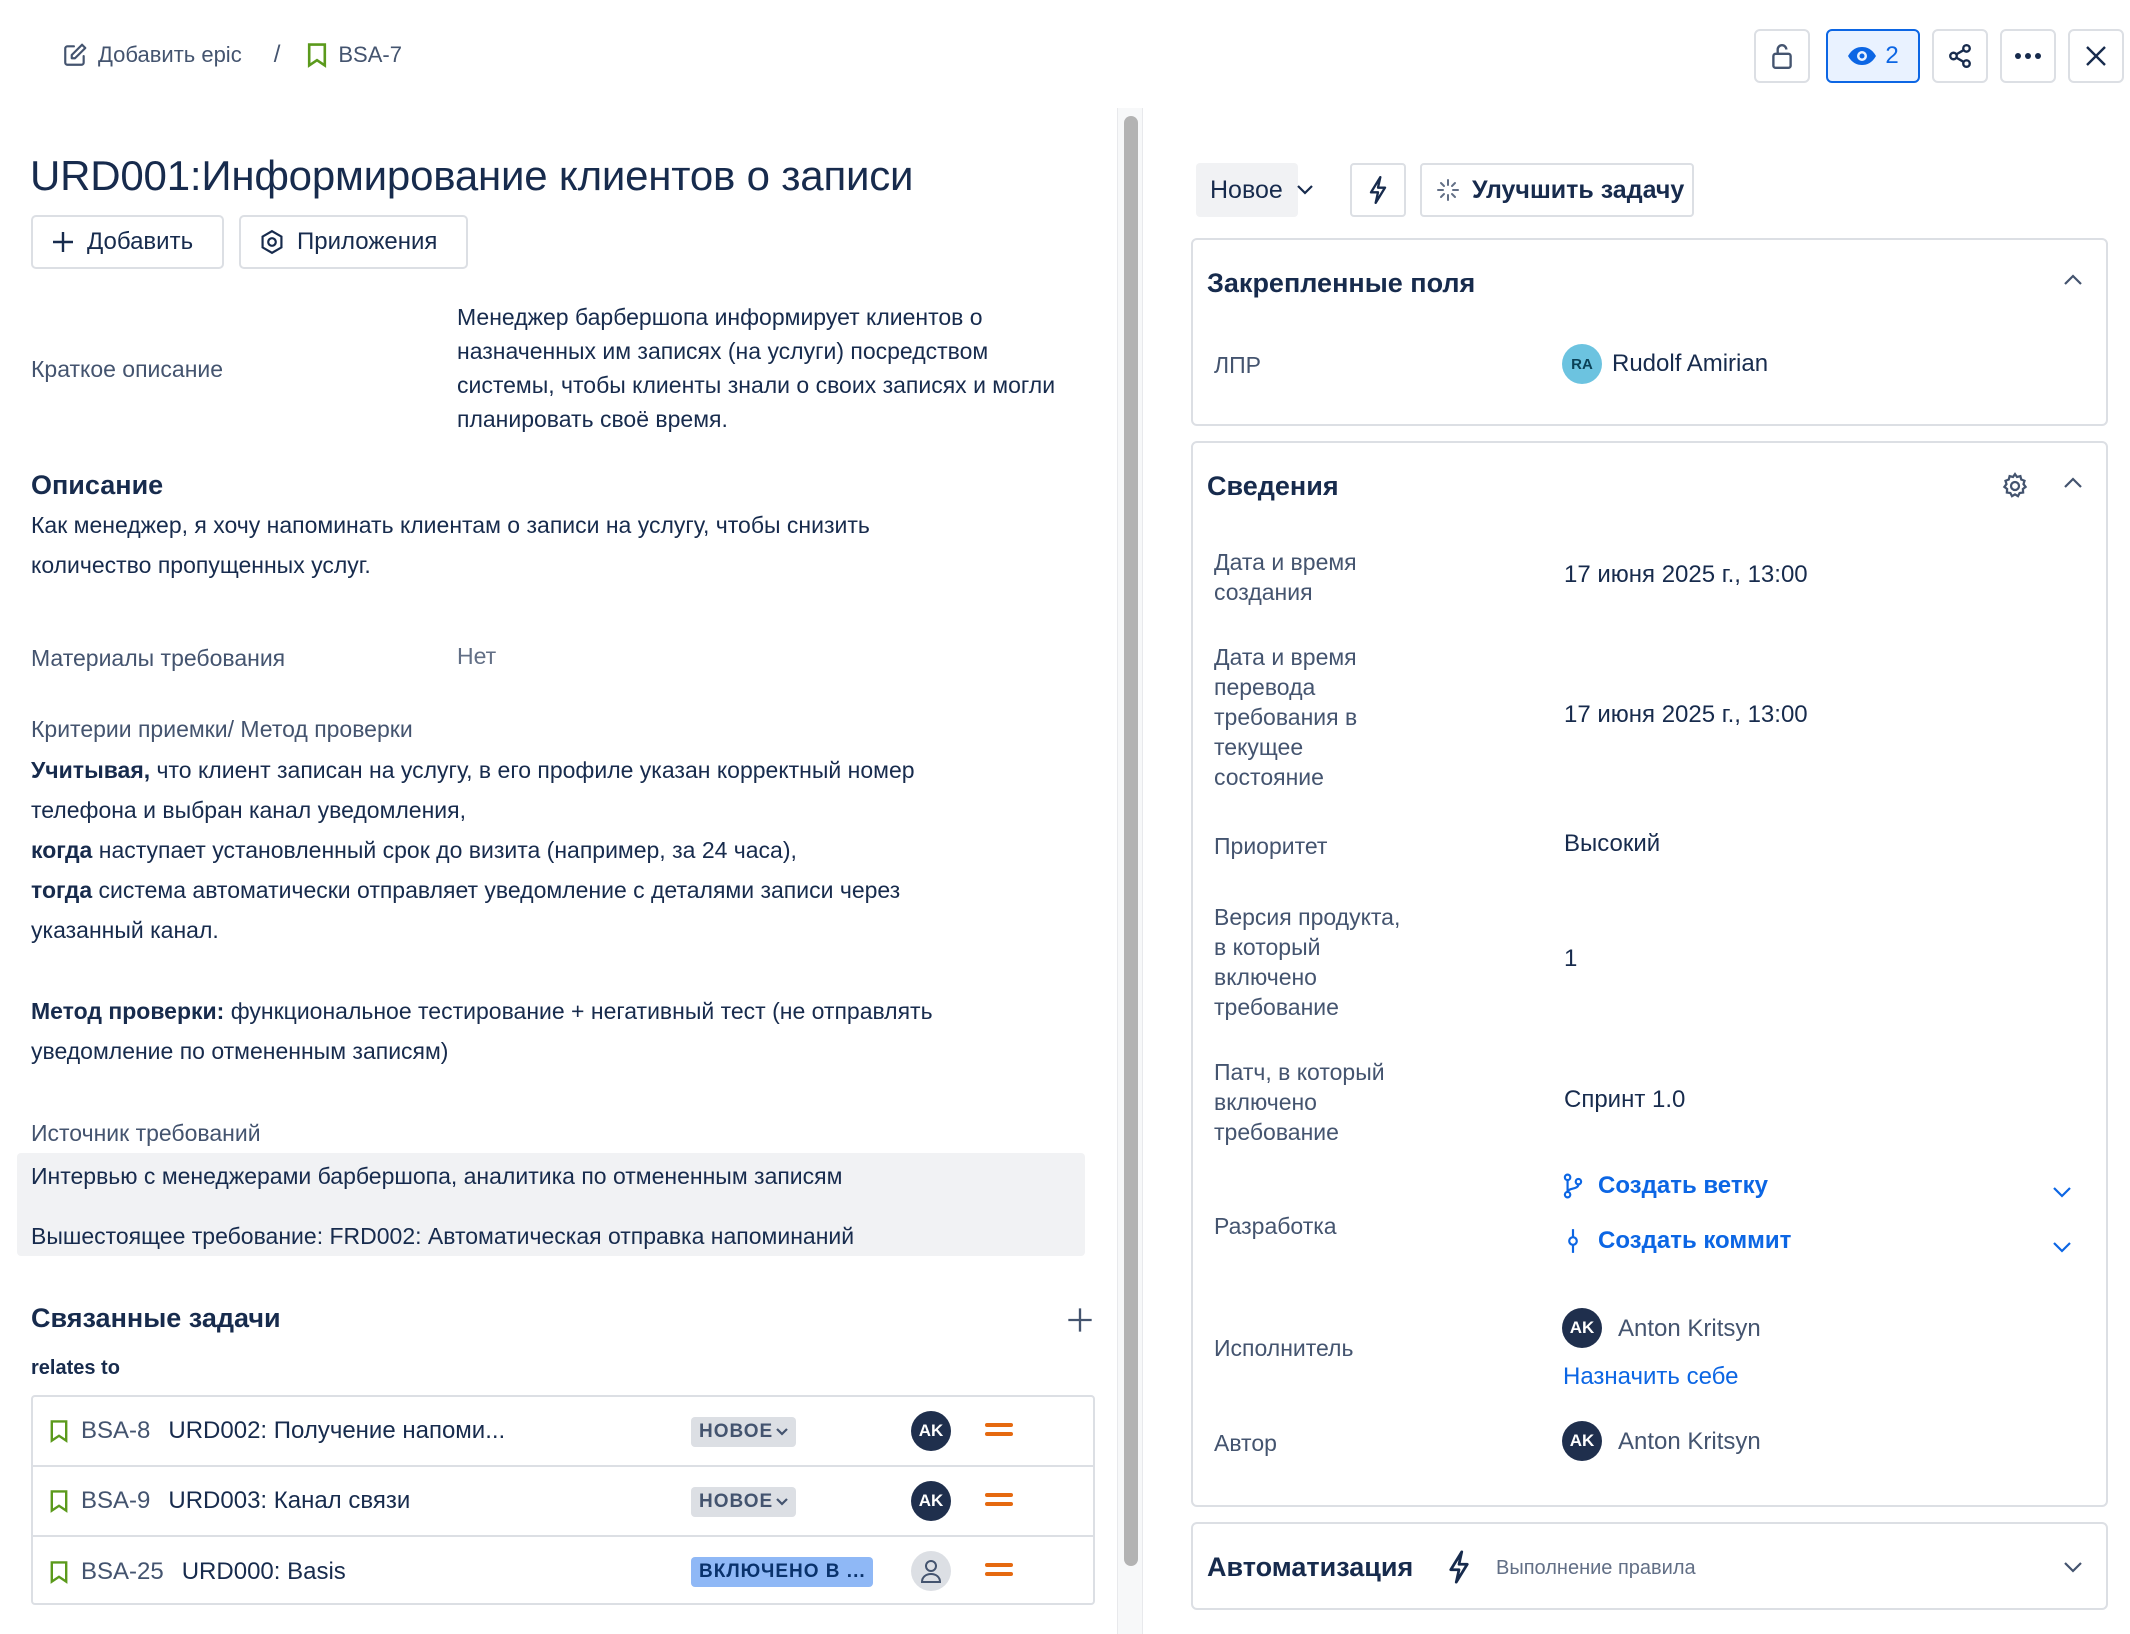  I want to click on author-value: Anton Kritsyn, so click(1689, 1442).